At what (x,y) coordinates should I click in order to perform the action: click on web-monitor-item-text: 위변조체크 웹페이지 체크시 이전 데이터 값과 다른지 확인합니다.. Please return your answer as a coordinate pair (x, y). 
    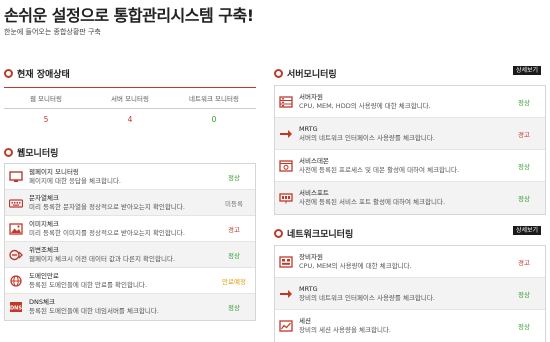
    Looking at the image, I should click on (121, 255).